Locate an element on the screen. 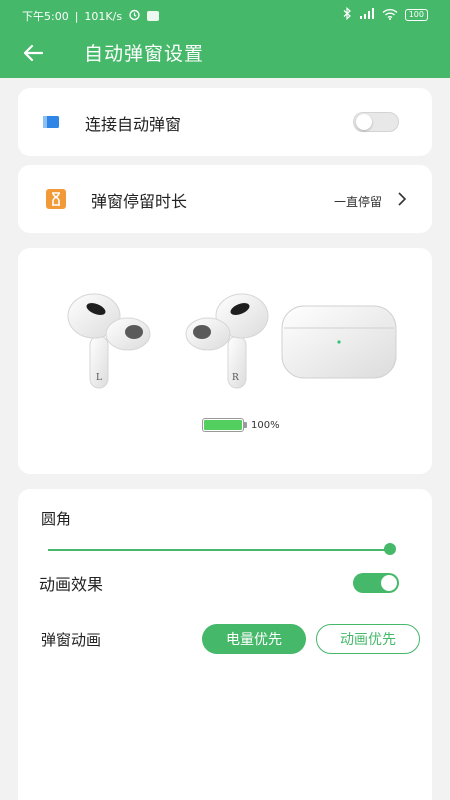 The width and height of the screenshot is (450, 800). auto-popup-label: 连接自动弹窗 is located at coordinates (133, 124).